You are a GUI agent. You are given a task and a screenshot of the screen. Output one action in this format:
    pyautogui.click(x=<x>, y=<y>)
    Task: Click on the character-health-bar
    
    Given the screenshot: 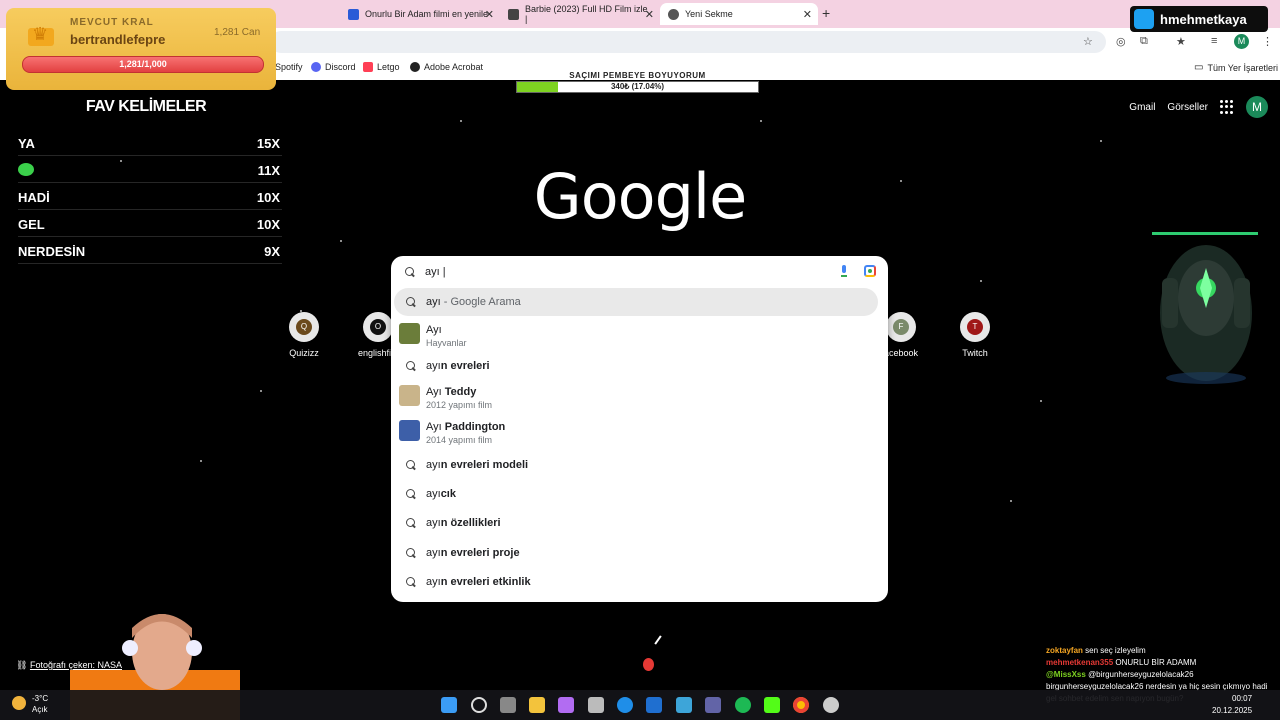 What is the action you would take?
    pyautogui.click(x=1205, y=233)
    